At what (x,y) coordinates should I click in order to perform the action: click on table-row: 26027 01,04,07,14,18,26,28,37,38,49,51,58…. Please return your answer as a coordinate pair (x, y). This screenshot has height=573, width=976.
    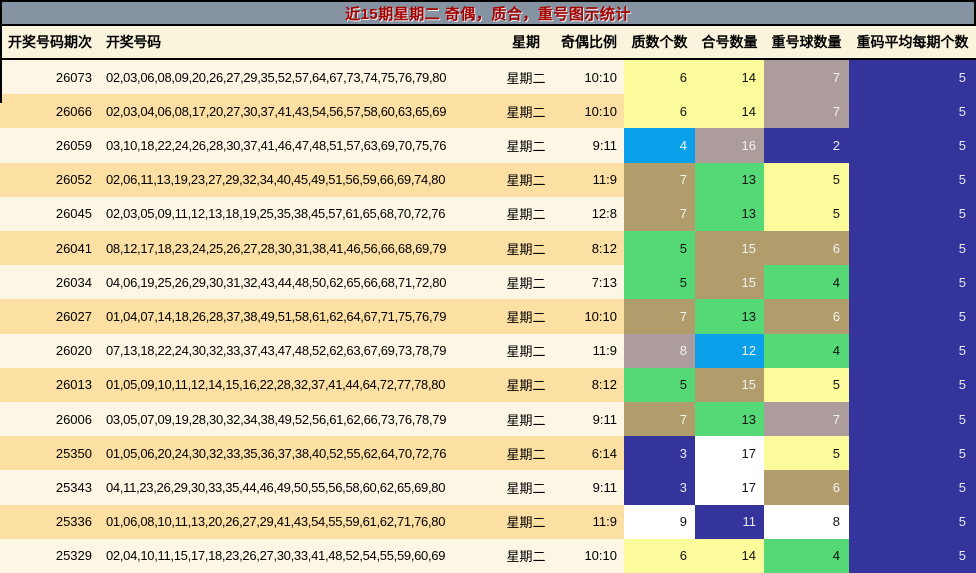
    Looking at the image, I should click on (488, 316).